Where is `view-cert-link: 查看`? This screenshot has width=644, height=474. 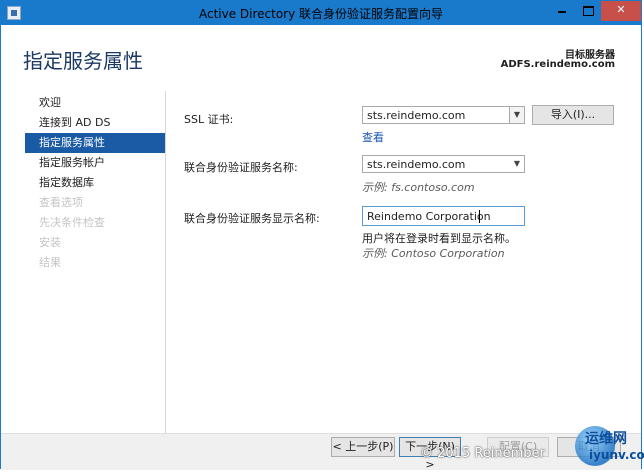 view-cert-link: 查看 is located at coordinates (373, 137).